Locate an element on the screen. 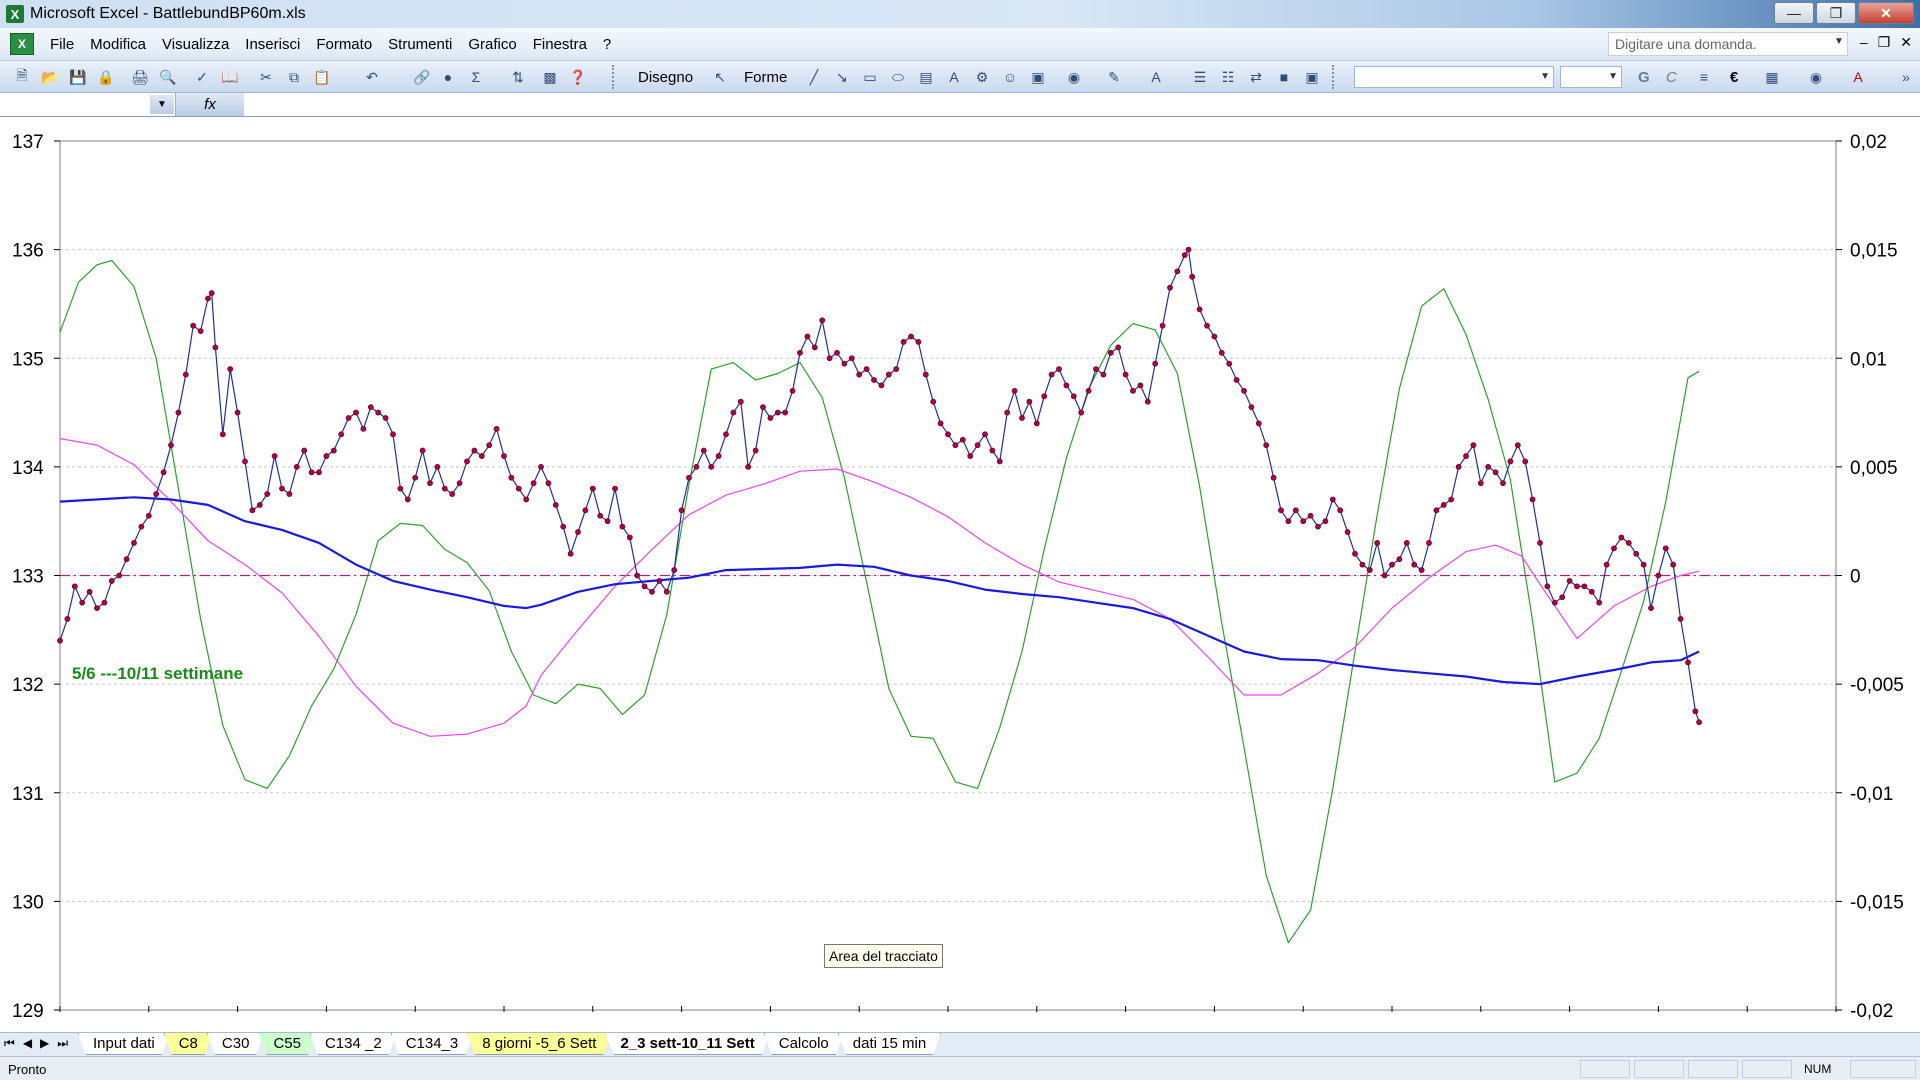 The width and height of the screenshot is (1920, 1080). paste-icon: 📋 is located at coordinates (322, 77).